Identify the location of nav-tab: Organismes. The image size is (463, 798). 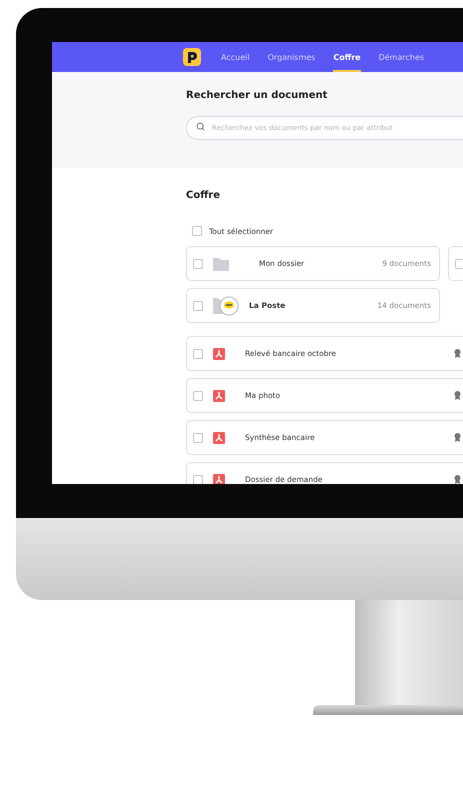
(292, 57).